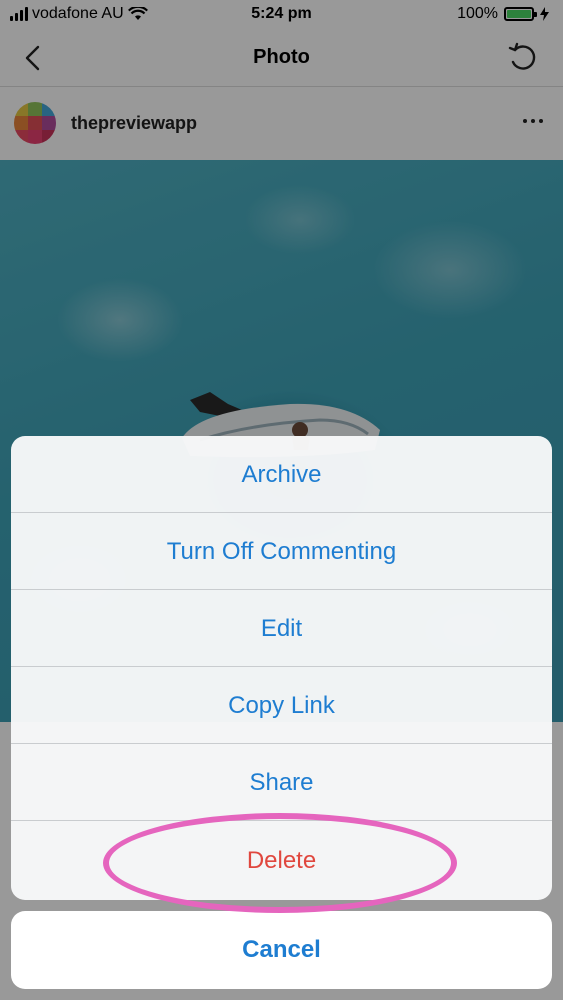 This screenshot has height=1000, width=563. Describe the element at coordinates (281, 950) in the screenshot. I see `cancel-button: Cancel` at that location.